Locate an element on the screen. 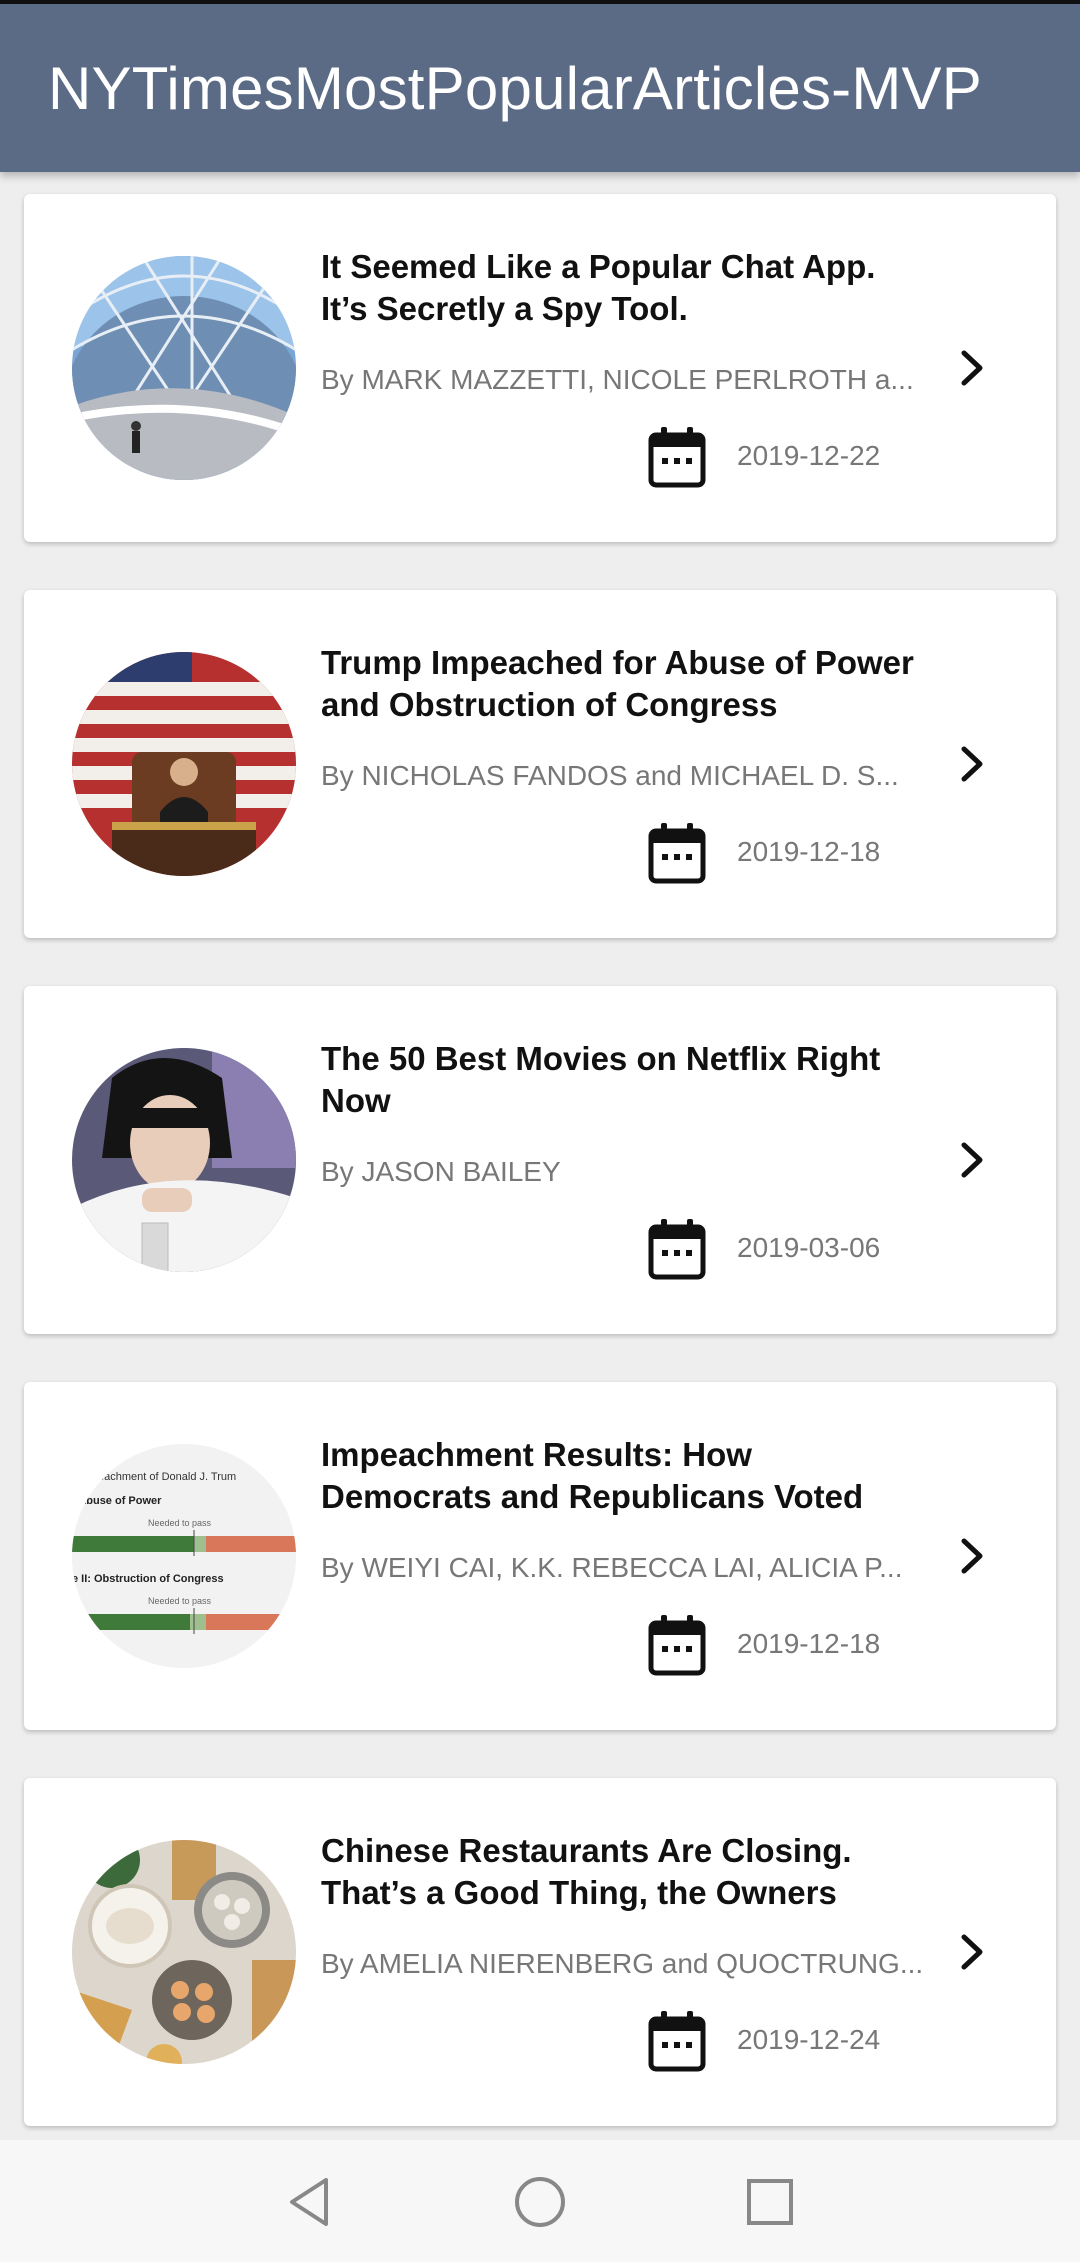 Image resolution: width=1080 pixels, height=2262 pixels. home-circle-icon is located at coordinates (540, 2202).